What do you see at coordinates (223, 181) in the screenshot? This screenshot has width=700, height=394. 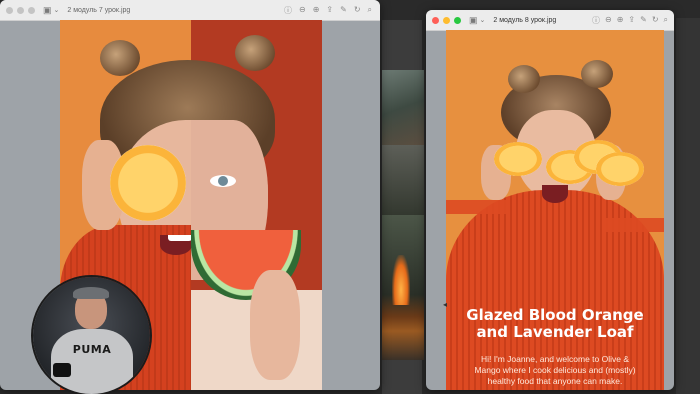 I see `eye` at bounding box center [223, 181].